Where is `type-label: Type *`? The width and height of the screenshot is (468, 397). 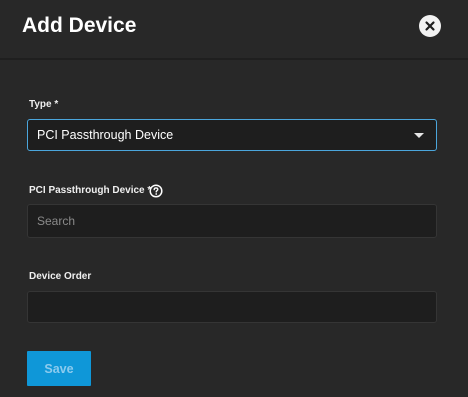
type-label: Type * is located at coordinates (44, 104).